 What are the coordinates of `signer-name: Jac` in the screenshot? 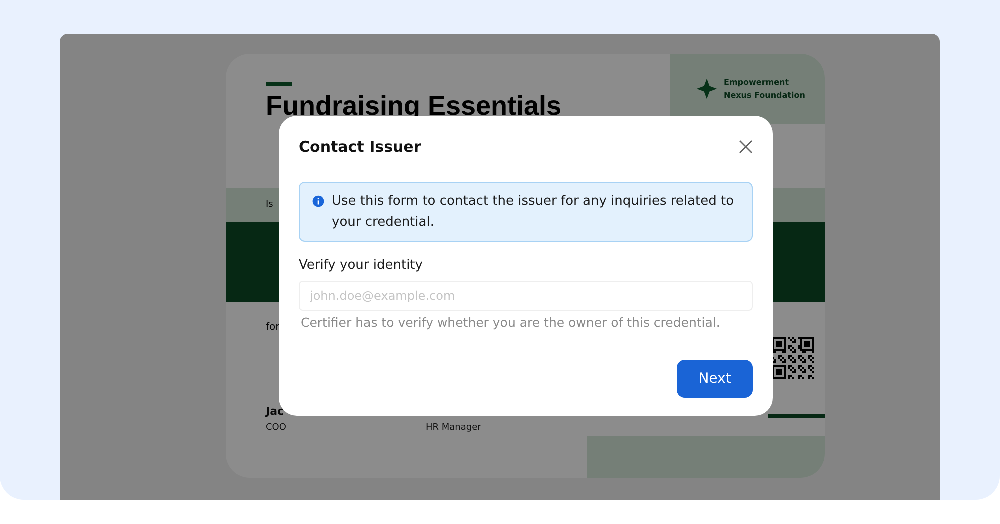 It's located at (276, 412).